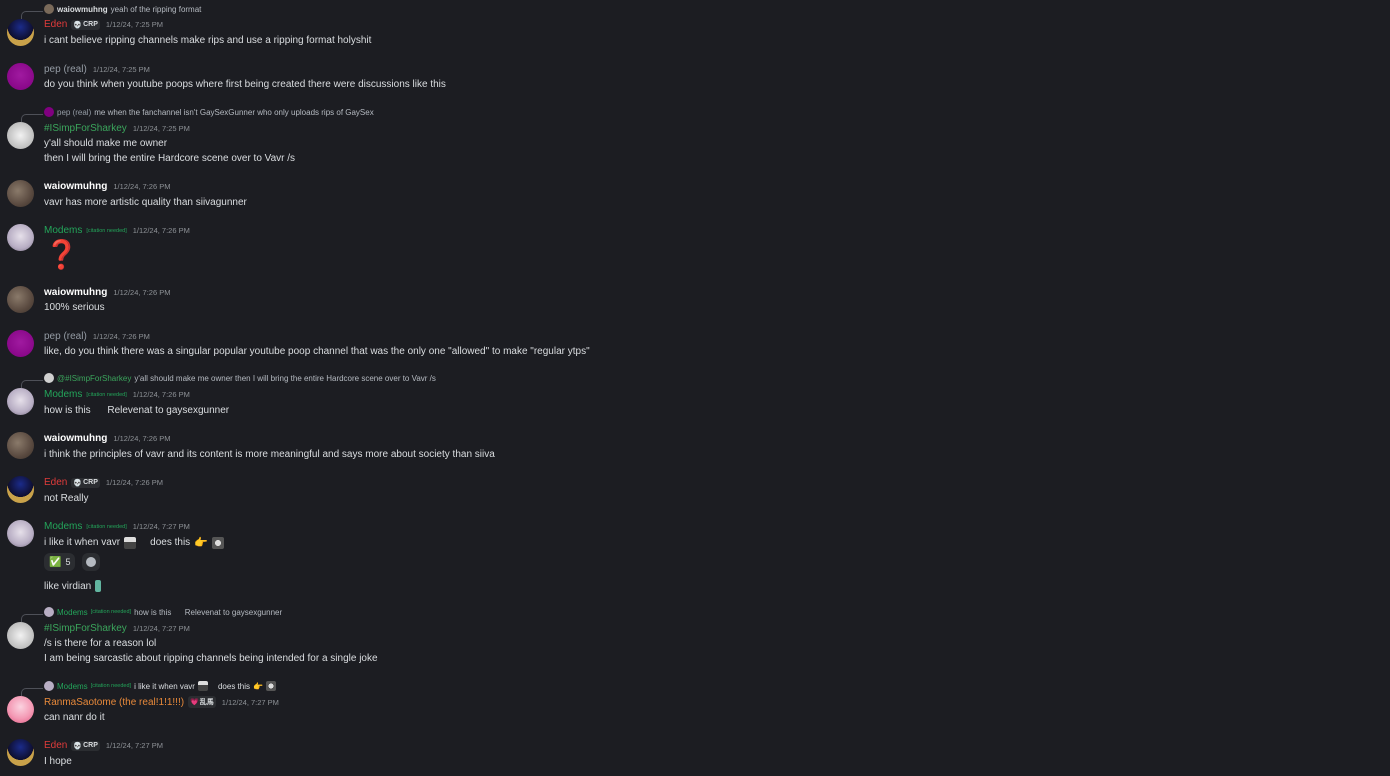  Describe the element at coordinates (82, 9) in the screenshot. I see `reply-author: waiowmuhng` at that location.